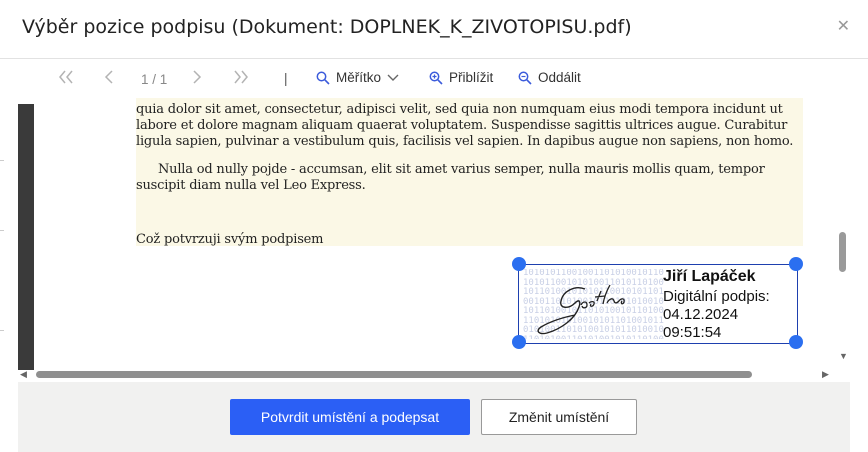 This screenshot has width=868, height=452. What do you see at coordinates (323, 78) in the screenshot?
I see `magnifier-icon` at bounding box center [323, 78].